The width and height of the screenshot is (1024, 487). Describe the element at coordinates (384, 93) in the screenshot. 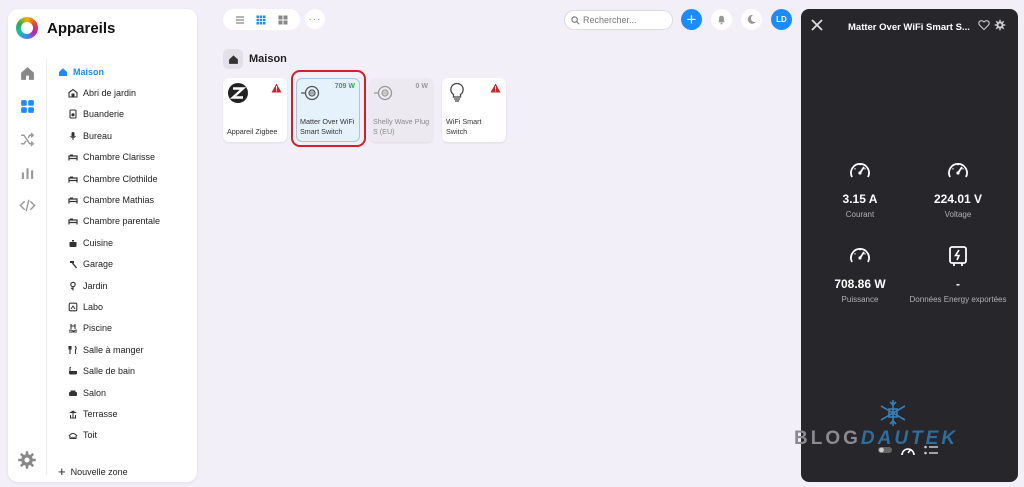

I see `plug-icon` at that location.